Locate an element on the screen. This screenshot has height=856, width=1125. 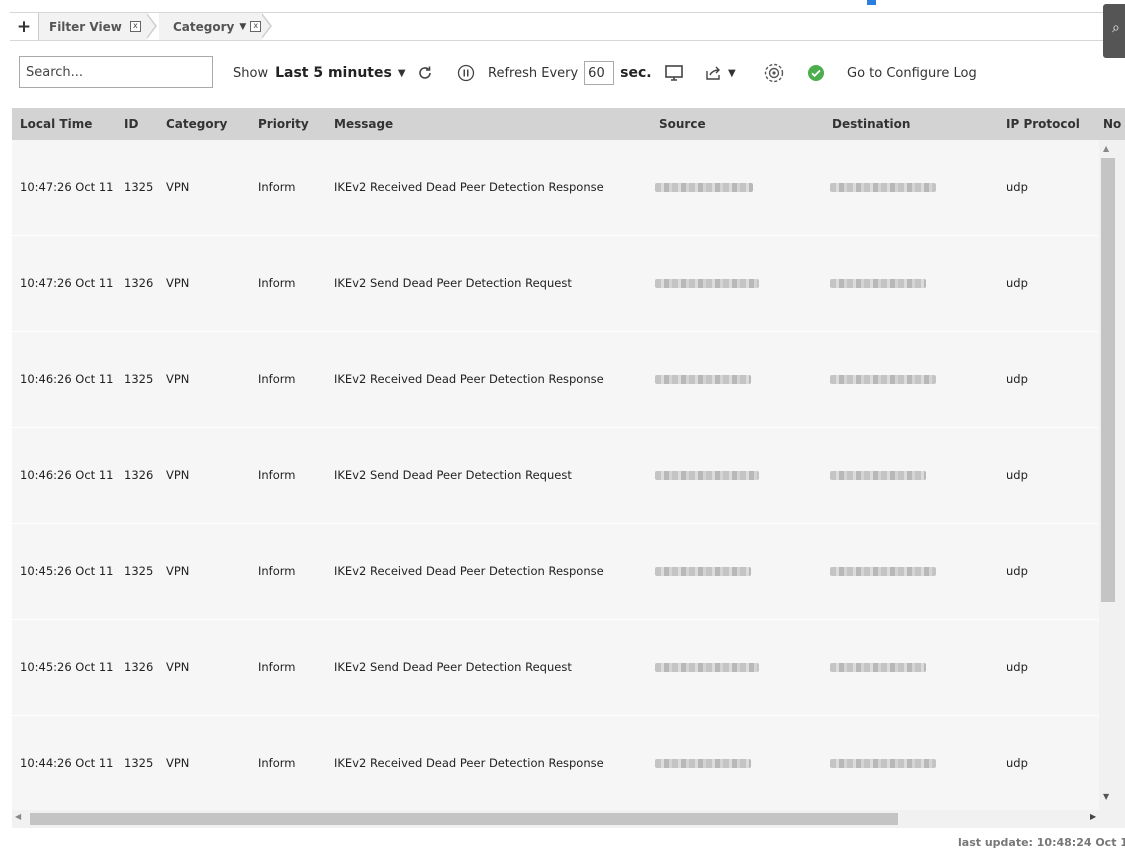
scroll-right-icon: ▶ is located at coordinates (1093, 816).